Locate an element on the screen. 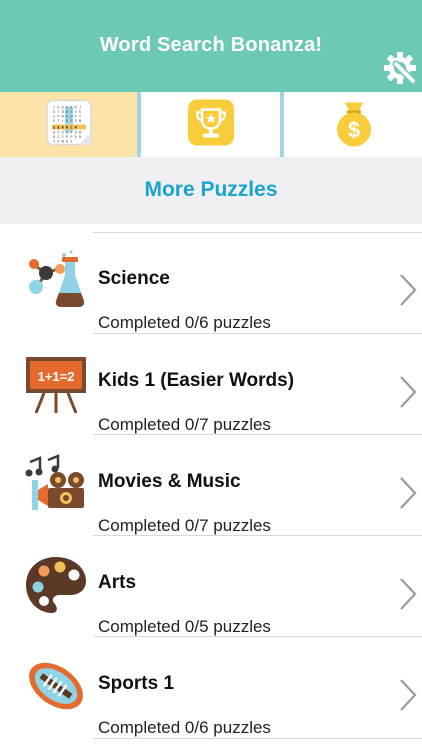 Image resolution: width=422 pixels, height=750 pixels. svg-text: Q T G R J O B is located at coordinates (67, 132).